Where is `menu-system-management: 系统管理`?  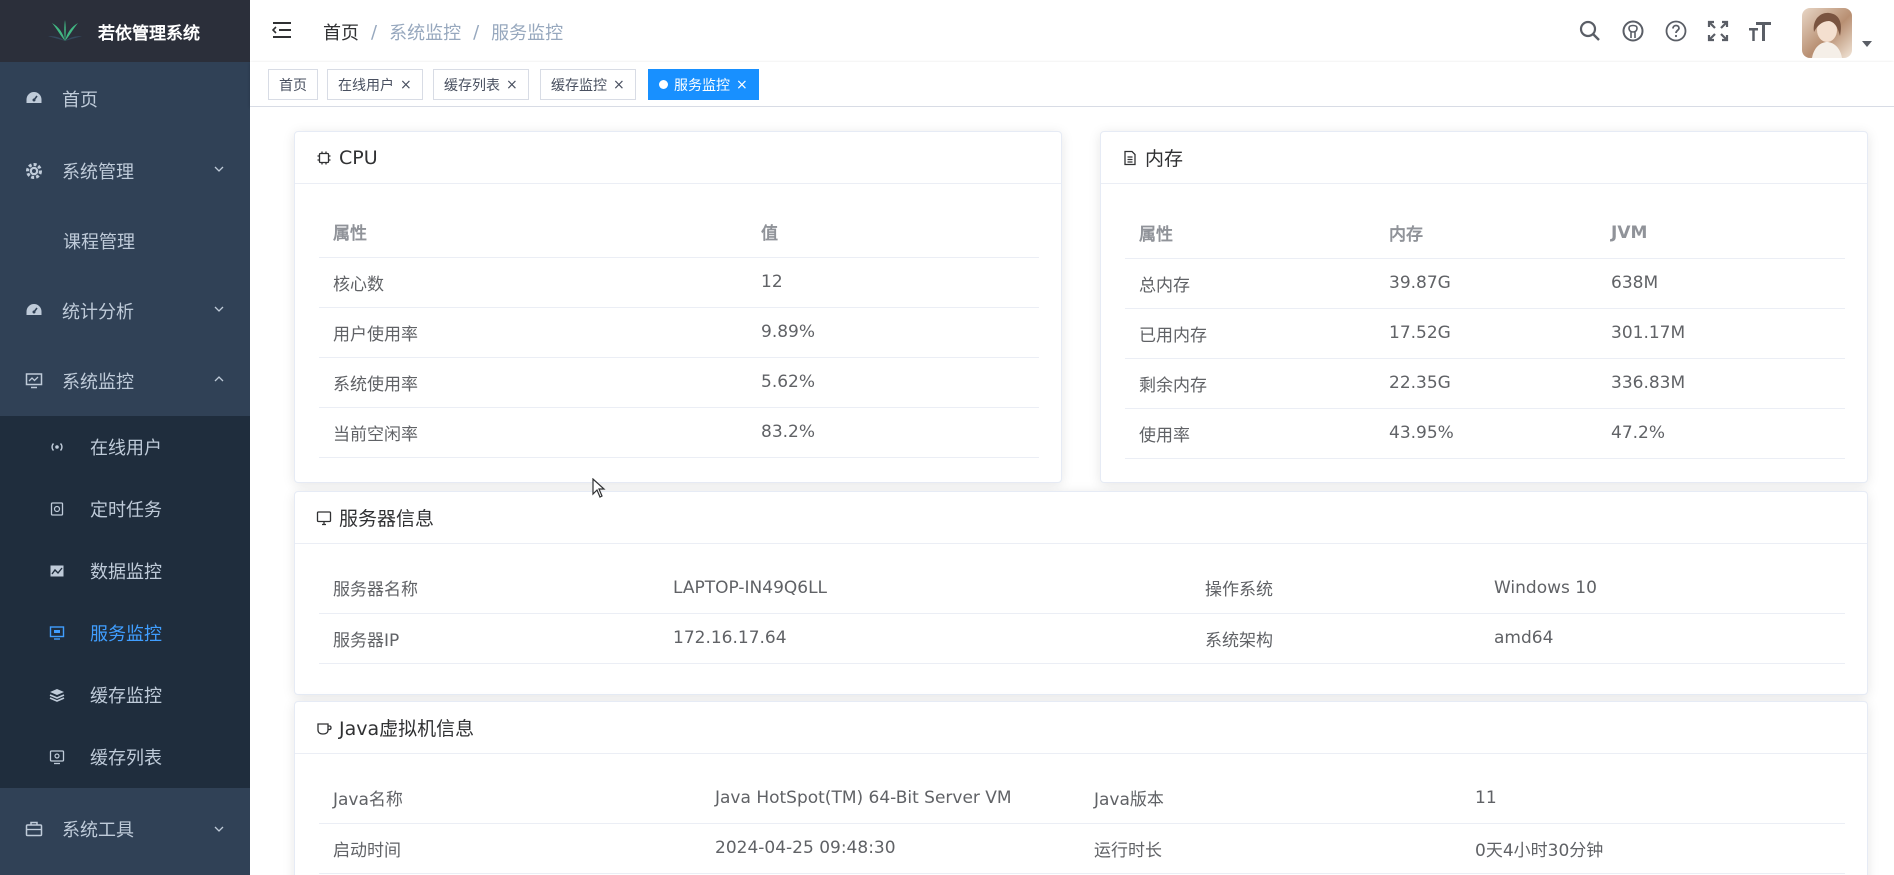
menu-system-management: 系统管理 is located at coordinates (125, 171).